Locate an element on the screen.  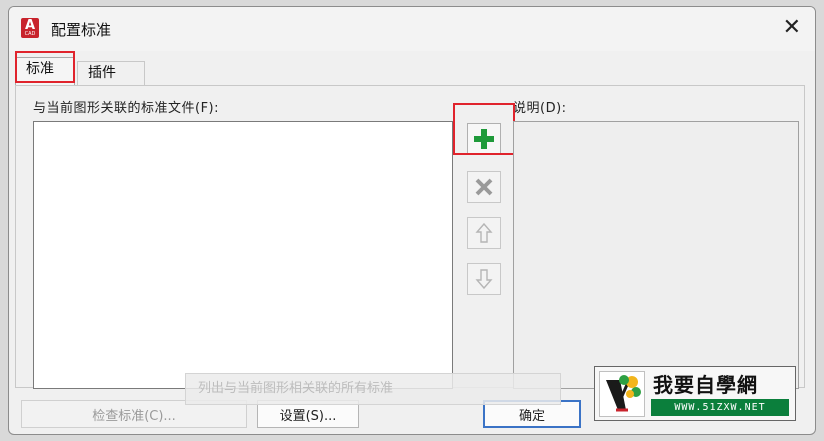
close-icon: ✕ is located at coordinates (792, 27).